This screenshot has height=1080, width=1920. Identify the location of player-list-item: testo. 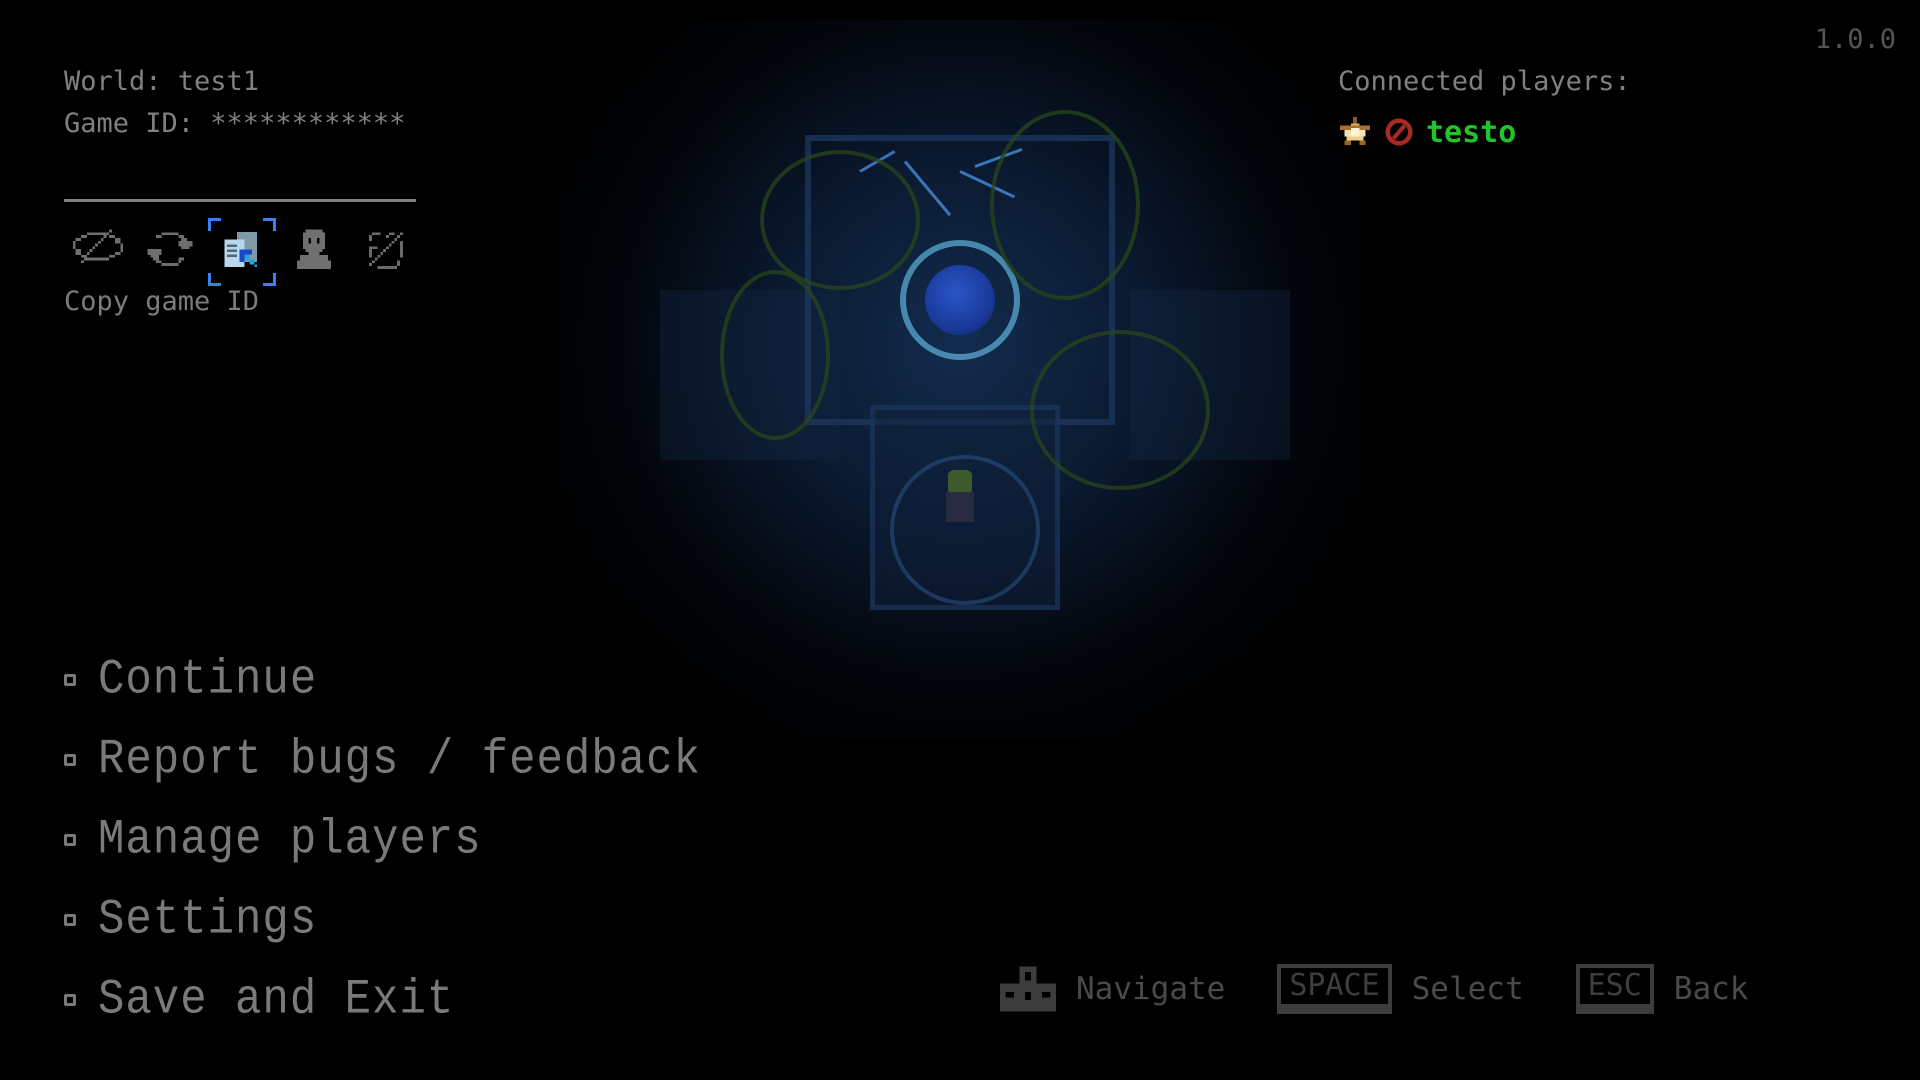
(1427, 132).